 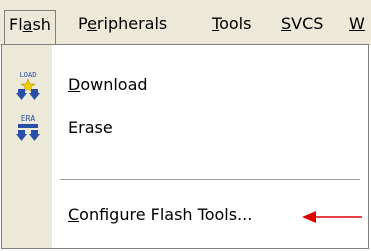 I want to click on menu-flash: Flash, so click(x=30, y=27).